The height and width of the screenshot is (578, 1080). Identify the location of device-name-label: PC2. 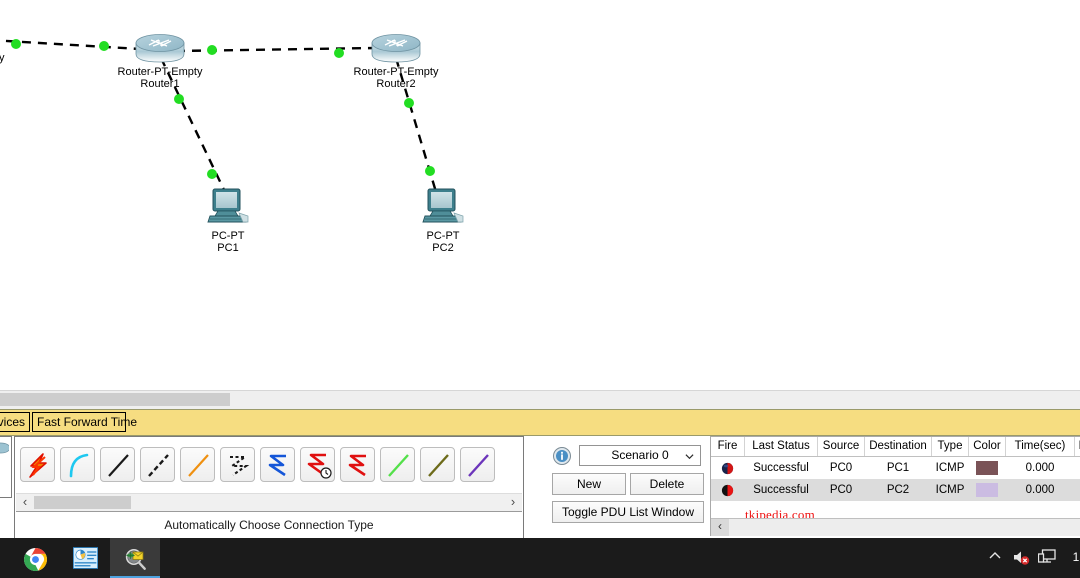
(443, 248).